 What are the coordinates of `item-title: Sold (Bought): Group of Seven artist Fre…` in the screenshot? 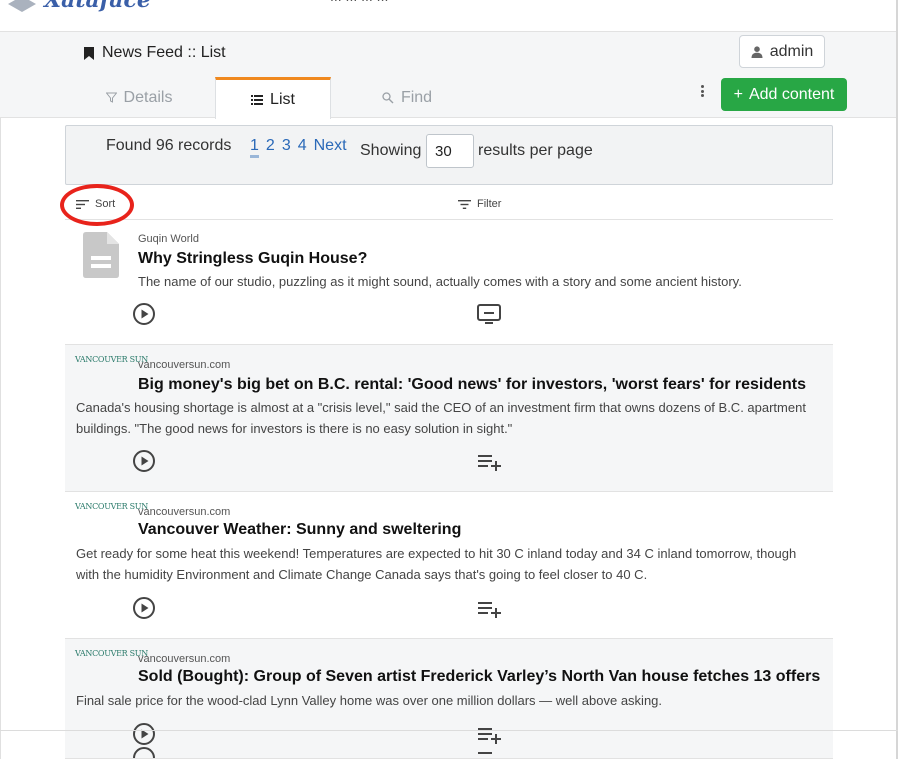 It's located at (479, 677).